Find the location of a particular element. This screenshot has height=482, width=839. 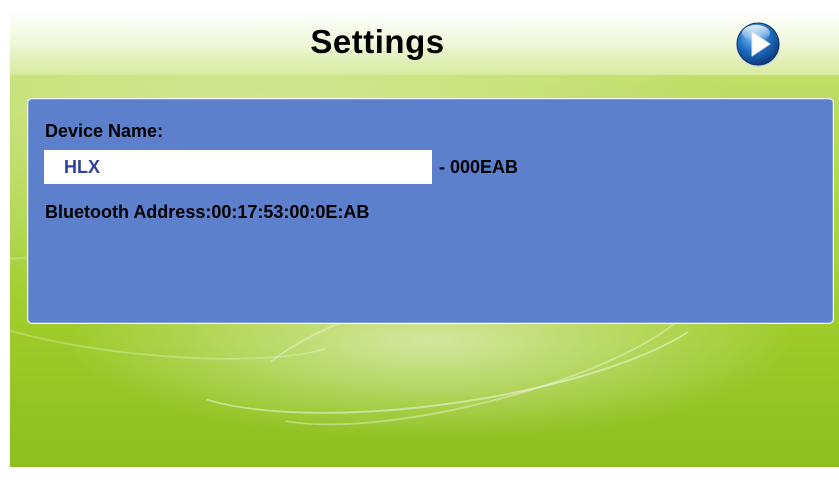

play-arrow-icon is located at coordinates (758, 44).